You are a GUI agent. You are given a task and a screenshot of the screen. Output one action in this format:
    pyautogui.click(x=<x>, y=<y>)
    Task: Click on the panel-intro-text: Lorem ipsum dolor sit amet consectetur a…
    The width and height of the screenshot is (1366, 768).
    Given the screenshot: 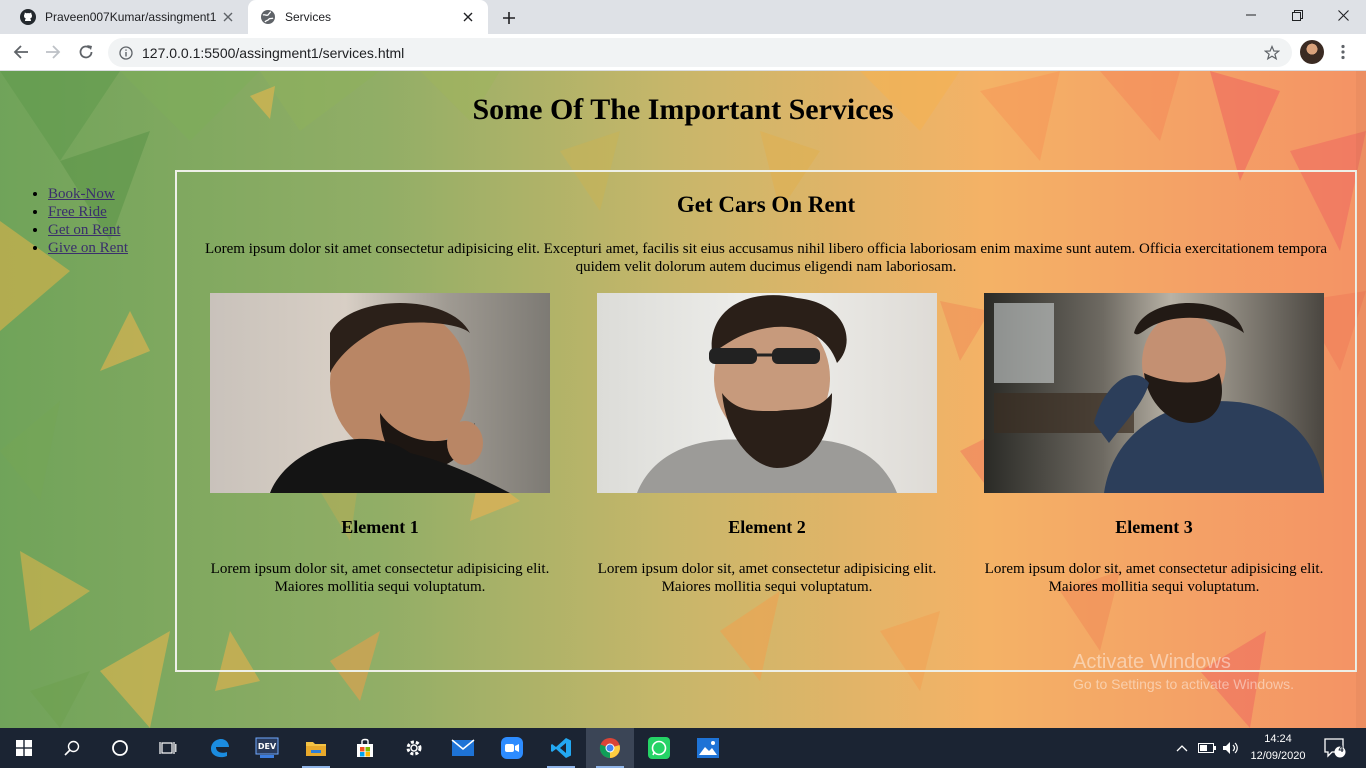 What is the action you would take?
    pyautogui.click(x=766, y=258)
    